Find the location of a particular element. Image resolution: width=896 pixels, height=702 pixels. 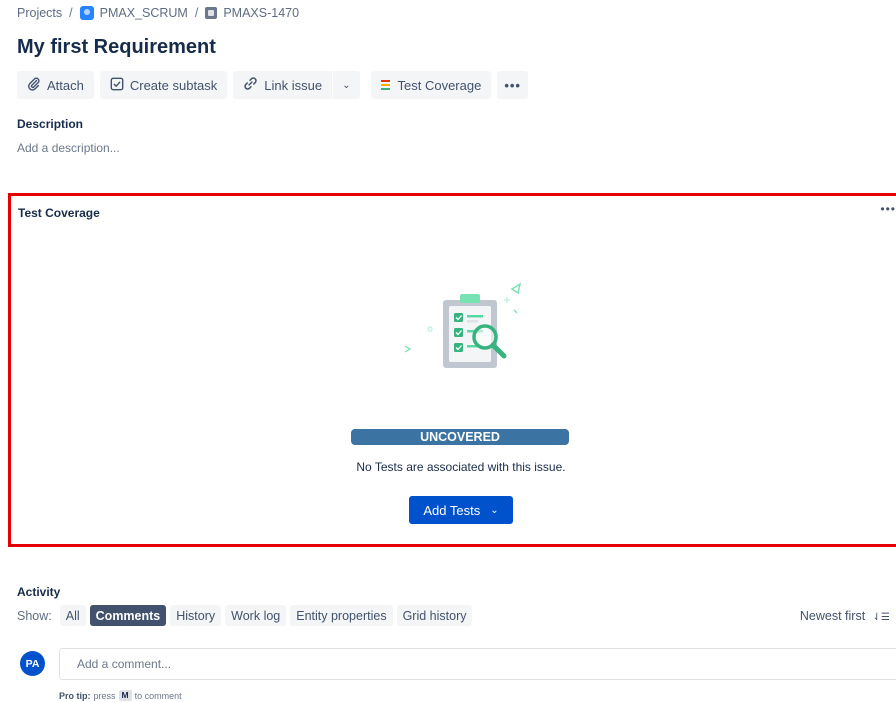

clipboard-search-illustration is located at coordinates (461, 333).